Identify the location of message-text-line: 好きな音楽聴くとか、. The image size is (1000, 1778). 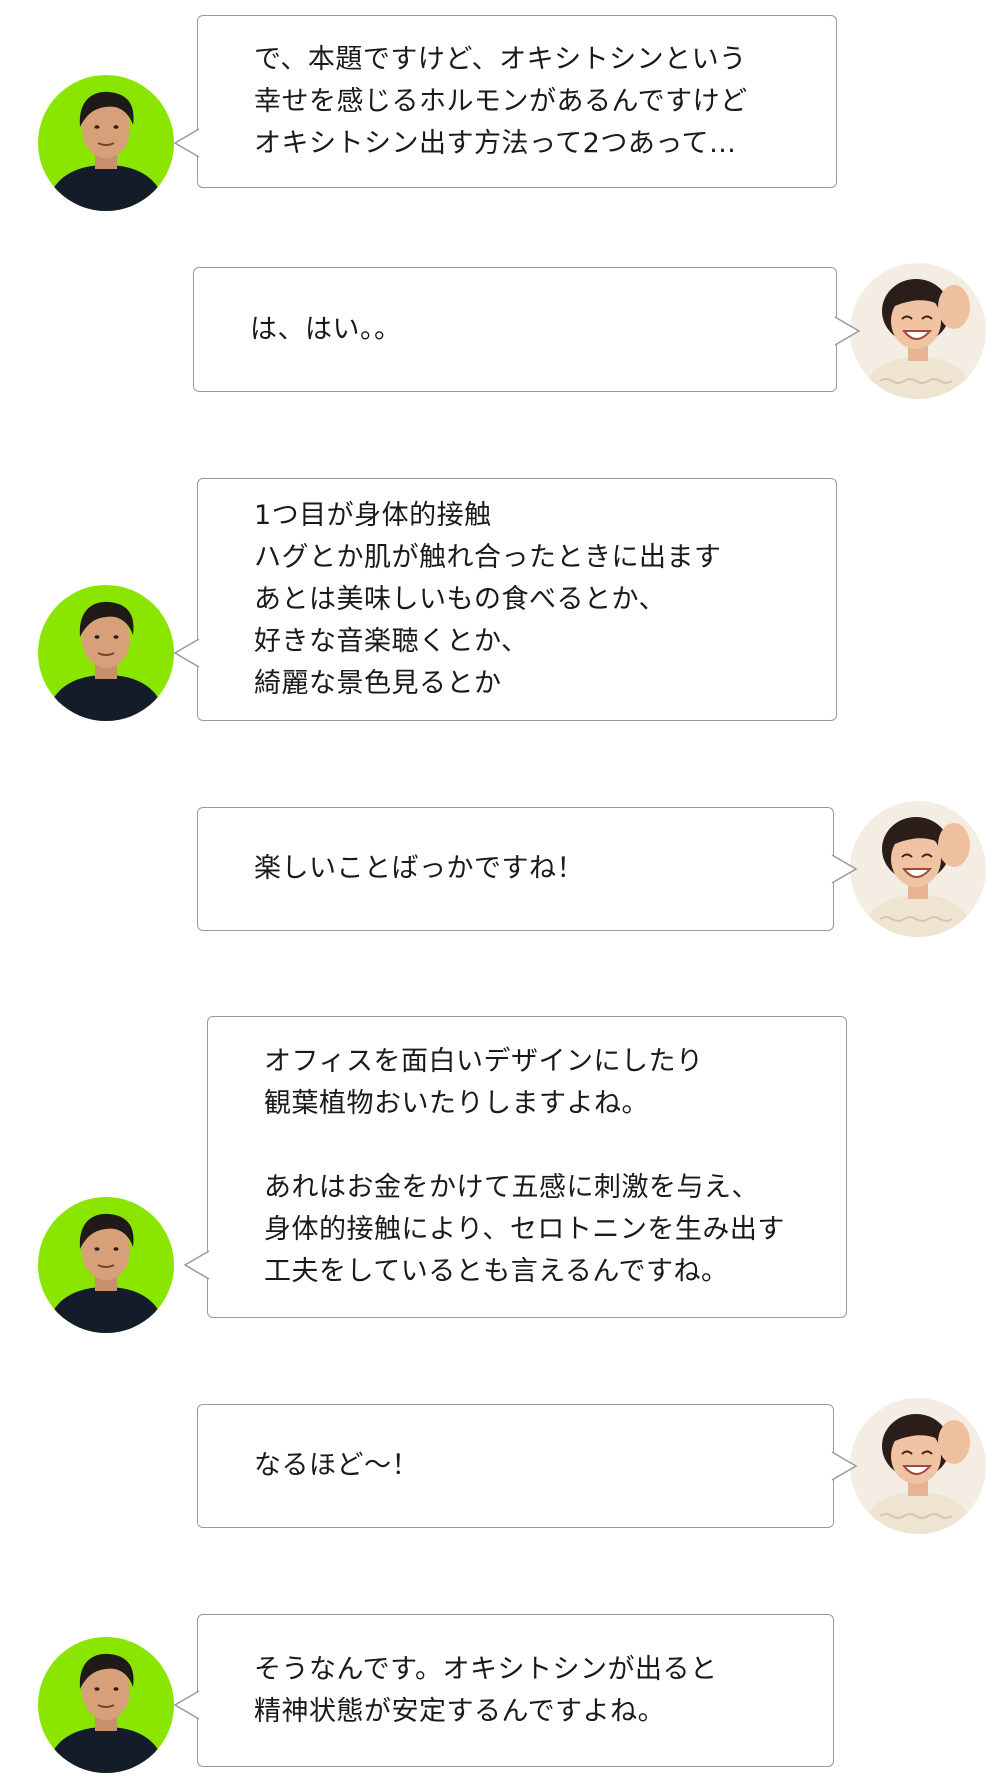
(391, 641).